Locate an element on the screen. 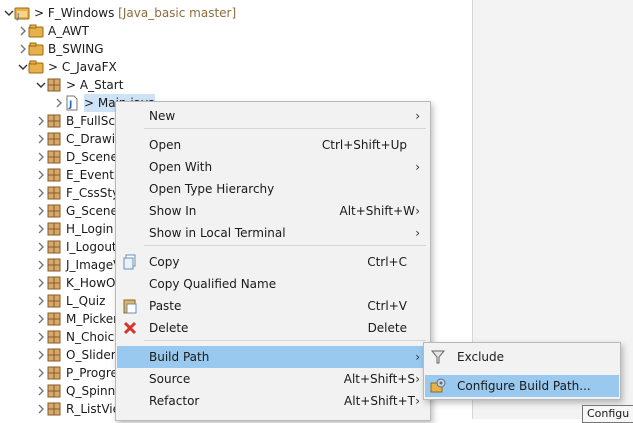 The image size is (633, 423). menu-item-open-with: Open With › is located at coordinates (273, 167).